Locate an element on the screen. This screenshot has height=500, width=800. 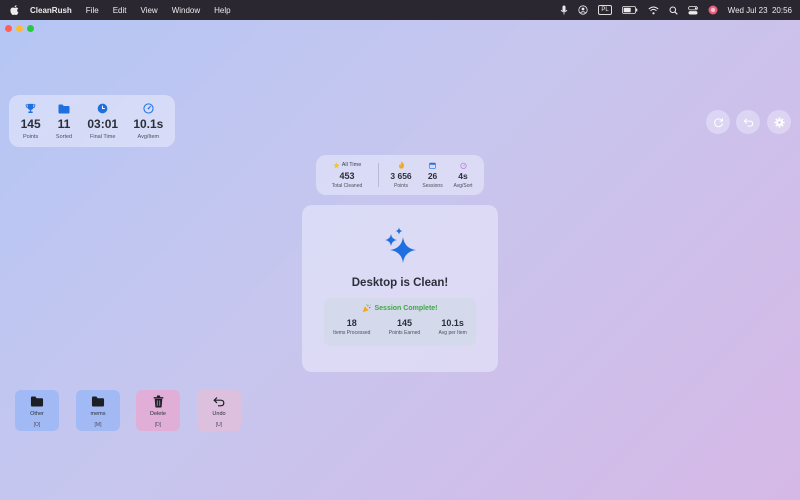
stat-sorted: 11 Sorted is located at coordinates (64, 121).